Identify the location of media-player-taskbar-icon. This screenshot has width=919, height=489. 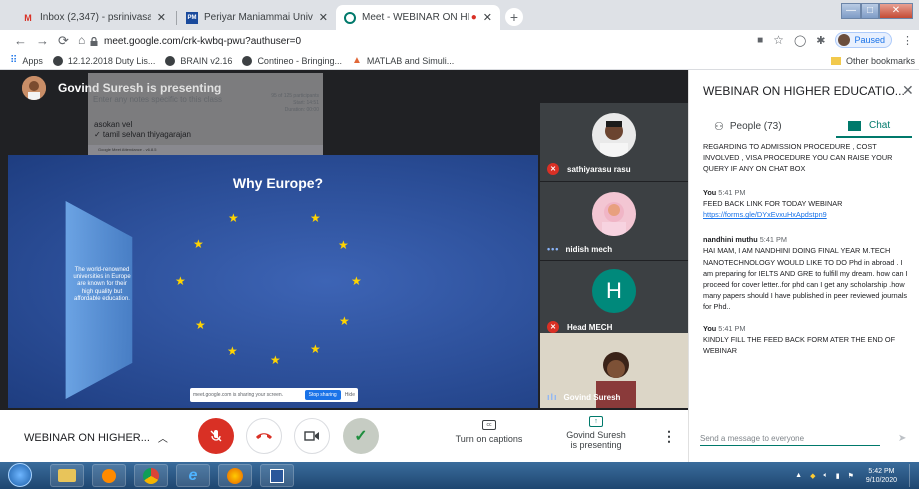
(109, 475).